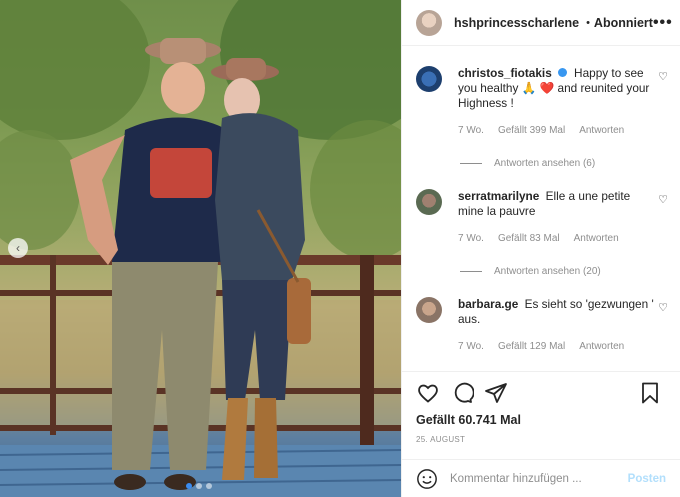  I want to click on author-username: hshprincesscharlene, so click(516, 23).